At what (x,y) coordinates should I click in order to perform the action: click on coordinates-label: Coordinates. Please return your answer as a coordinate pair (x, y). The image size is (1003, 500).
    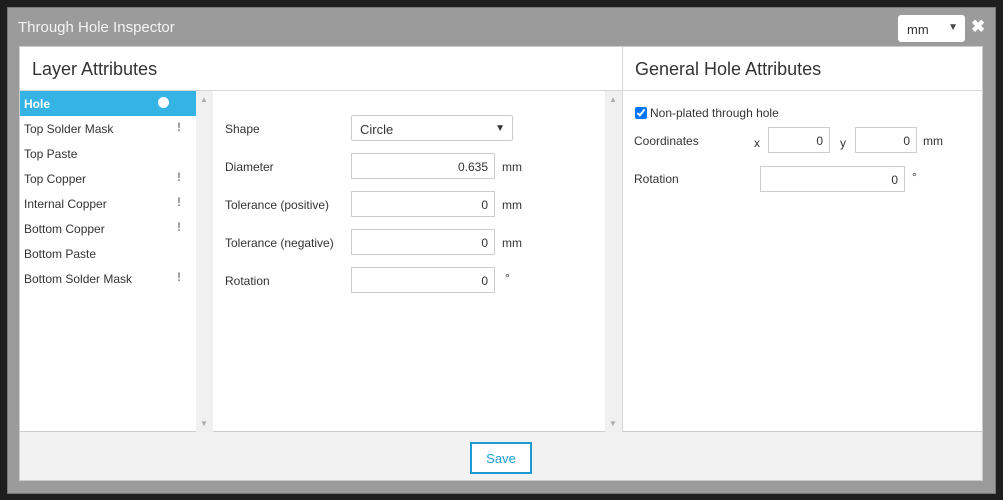
    Looking at the image, I should click on (666, 141).